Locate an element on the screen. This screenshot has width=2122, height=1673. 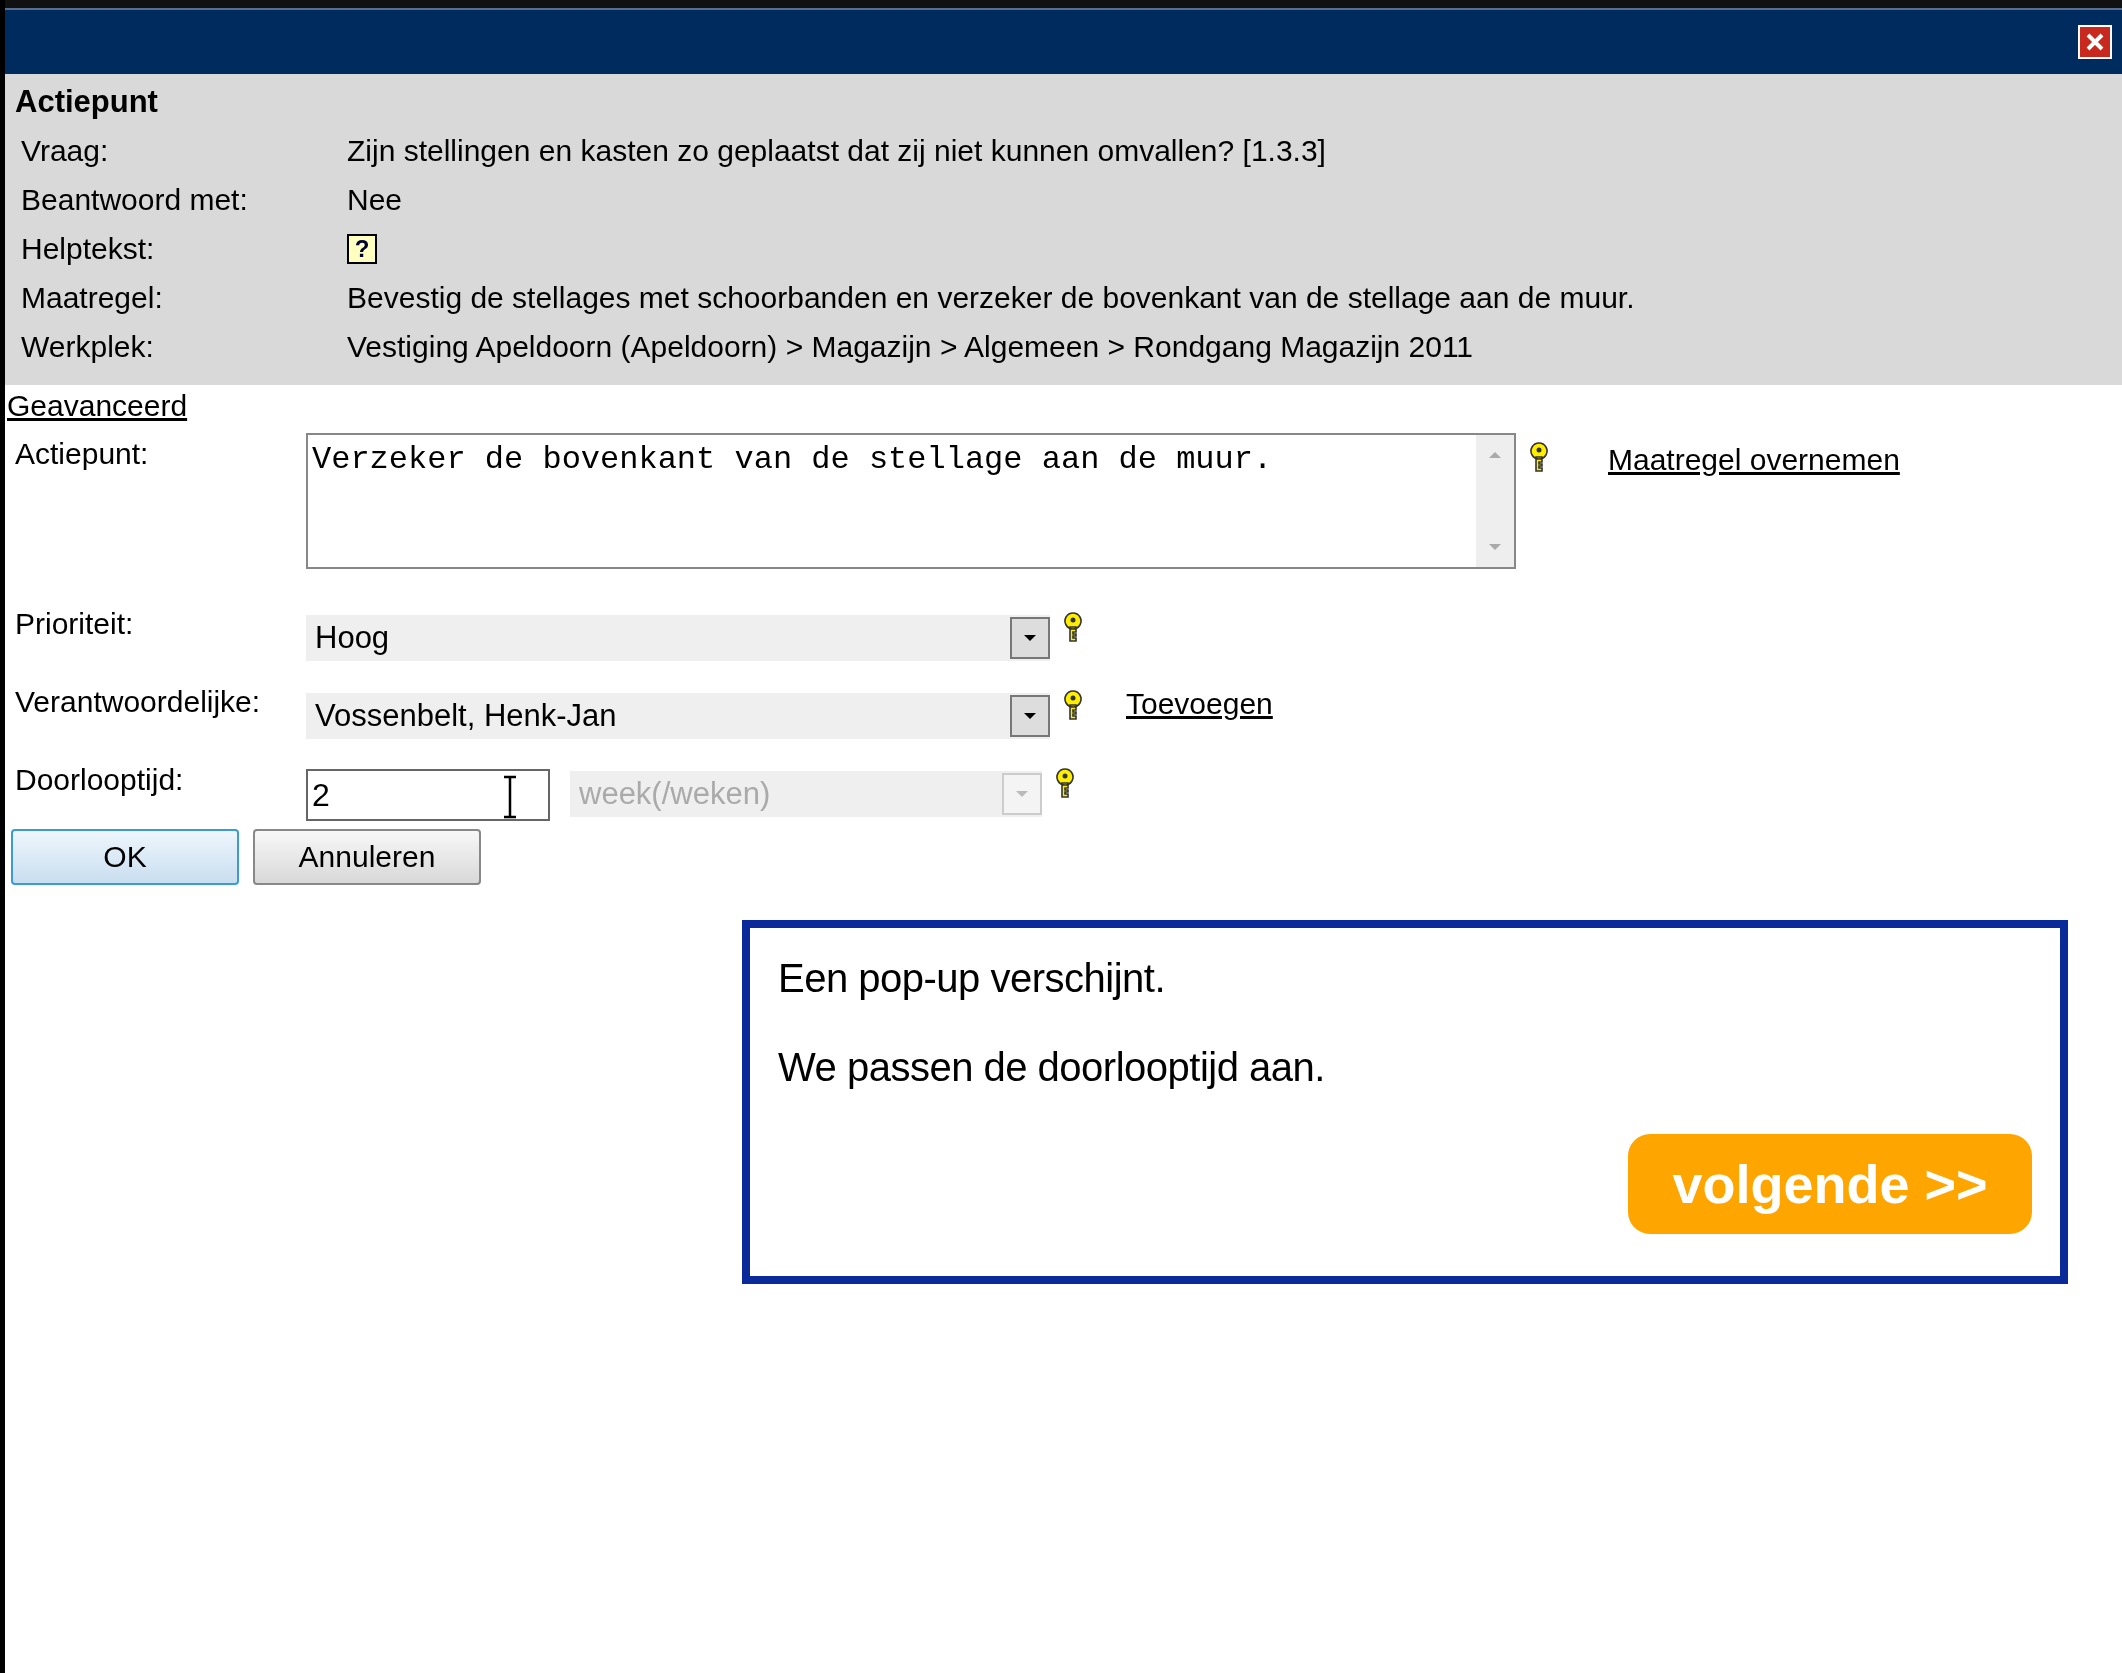
link: Toevoegen is located at coordinates (1199, 704).